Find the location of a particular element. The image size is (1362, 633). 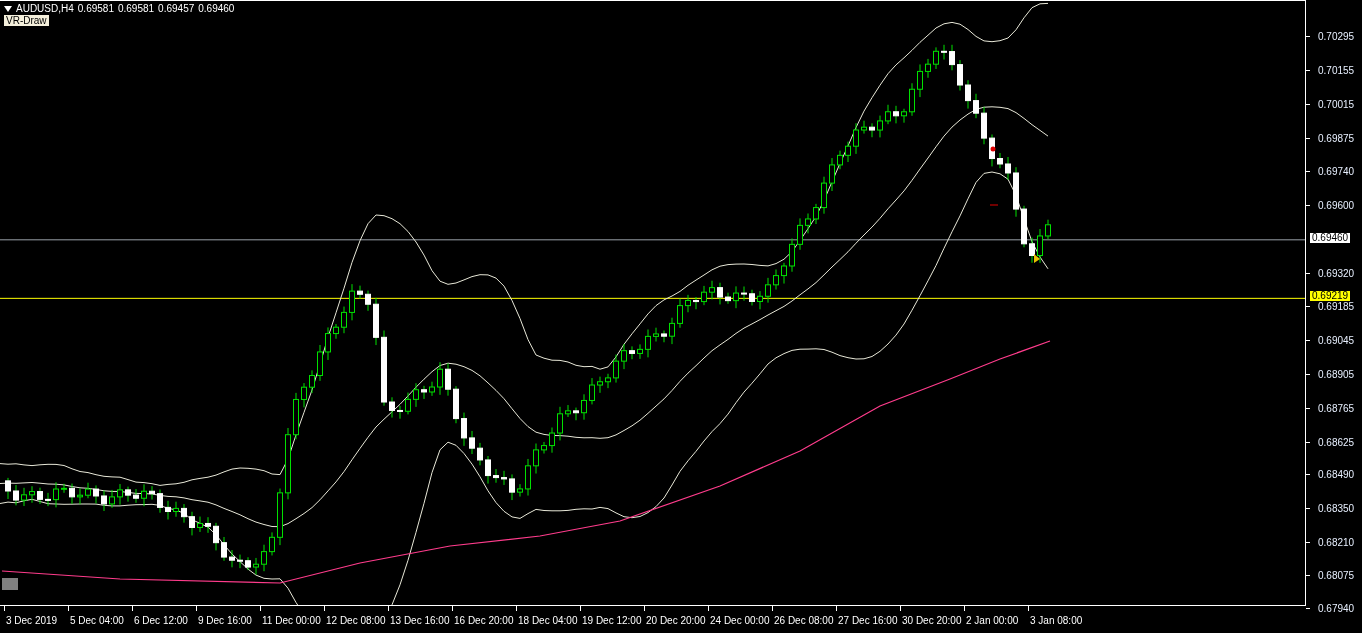

price-label: 0.67940 is located at coordinates (1336, 609).